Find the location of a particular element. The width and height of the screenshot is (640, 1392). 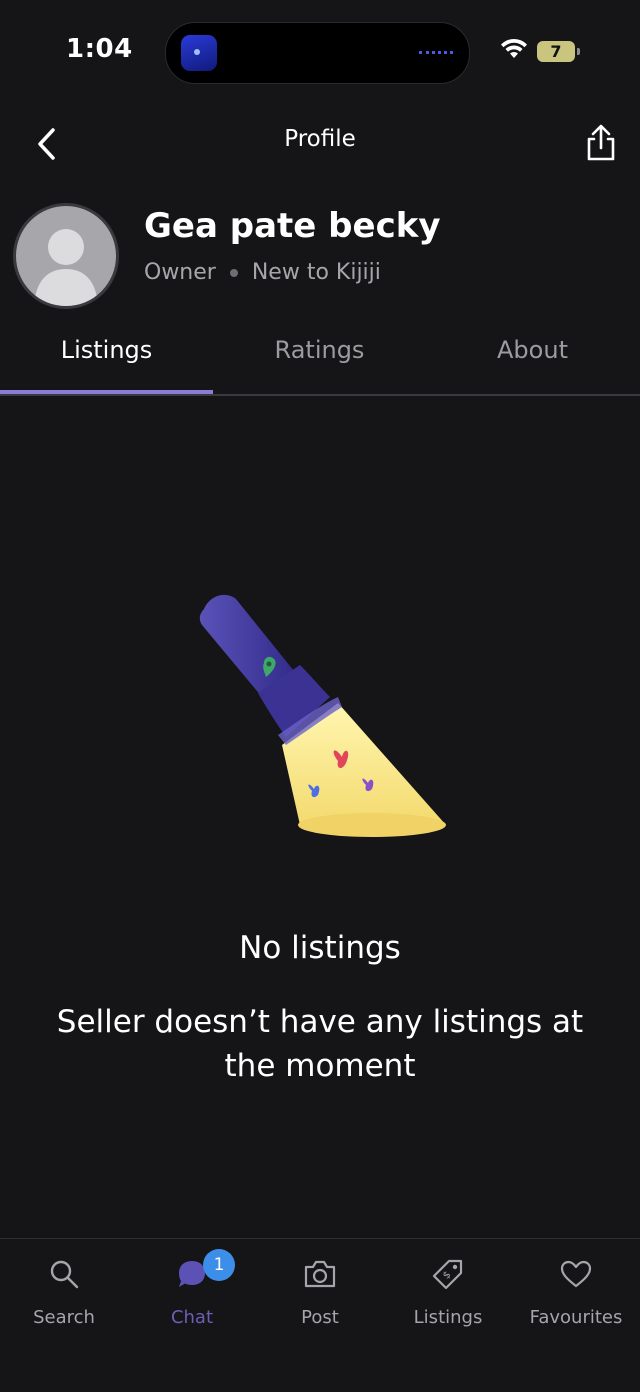

wifi-icon is located at coordinates (514, 48).